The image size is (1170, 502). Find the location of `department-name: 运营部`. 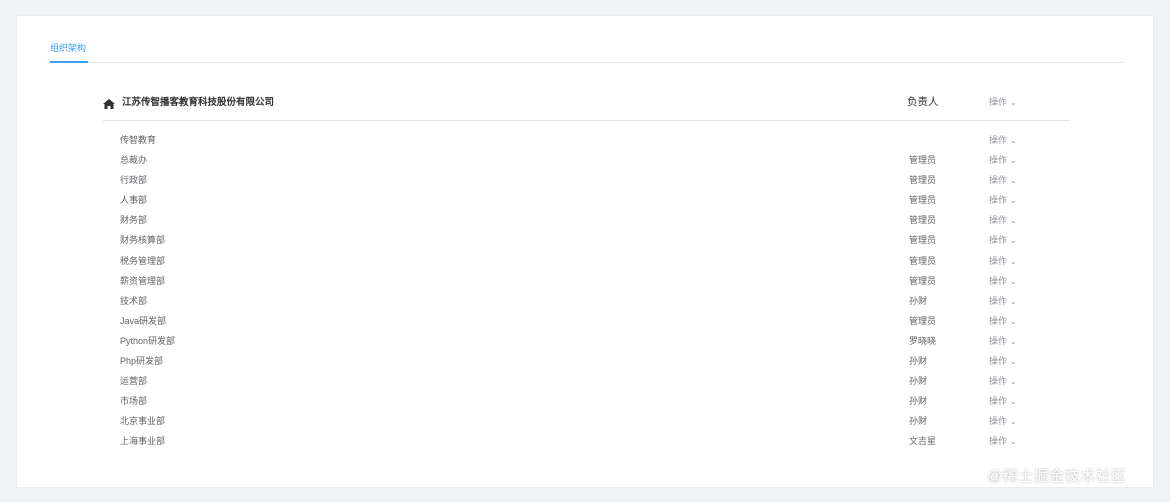

department-name: 运营部 is located at coordinates (134, 381).